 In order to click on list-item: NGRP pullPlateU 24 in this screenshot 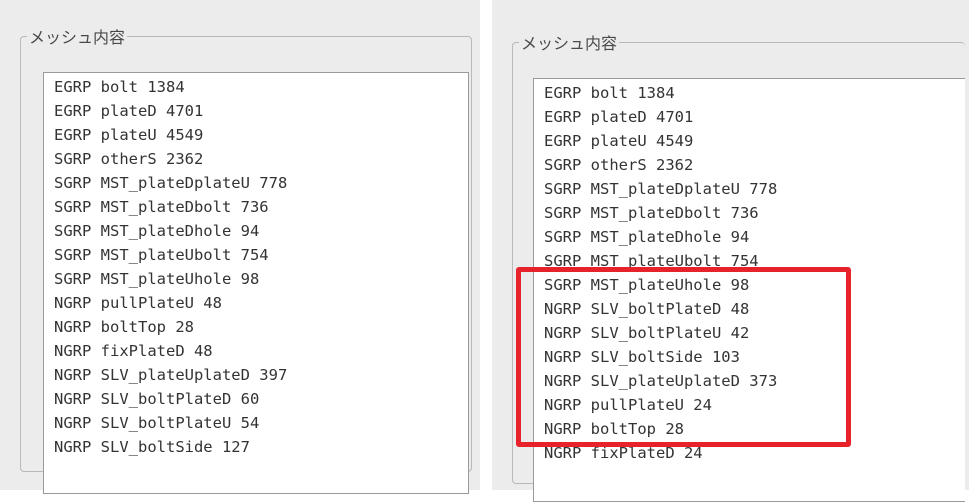, I will do `click(628, 405)`.